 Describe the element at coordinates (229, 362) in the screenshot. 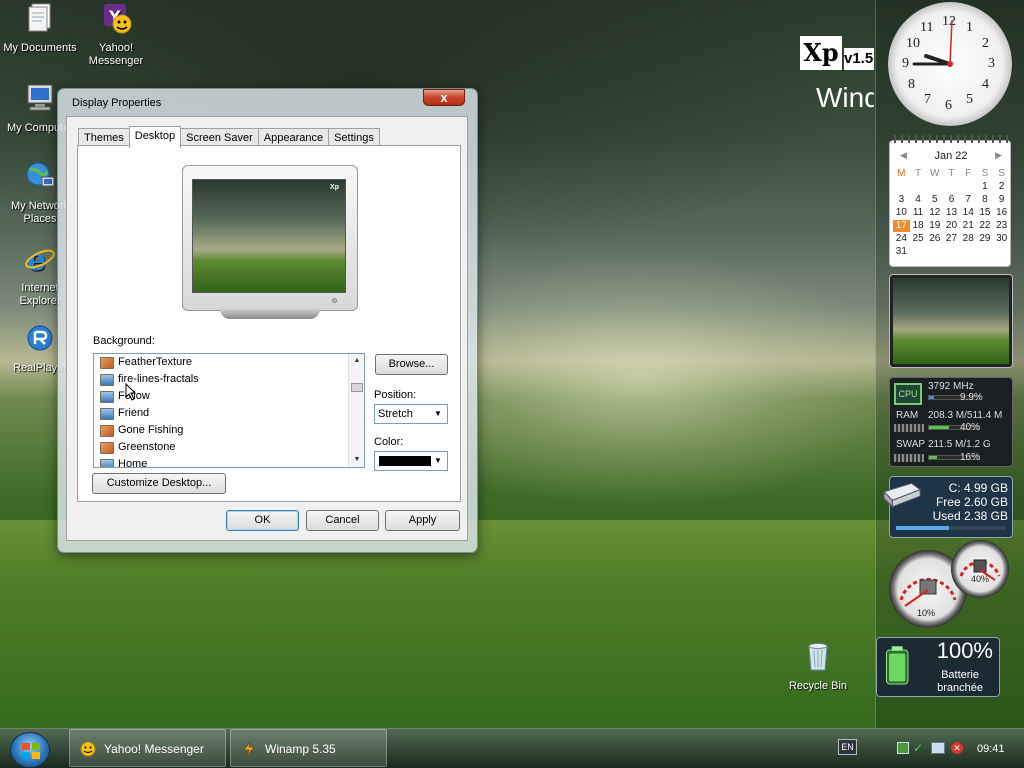

I see `list-item: FeatherTexture` at that location.